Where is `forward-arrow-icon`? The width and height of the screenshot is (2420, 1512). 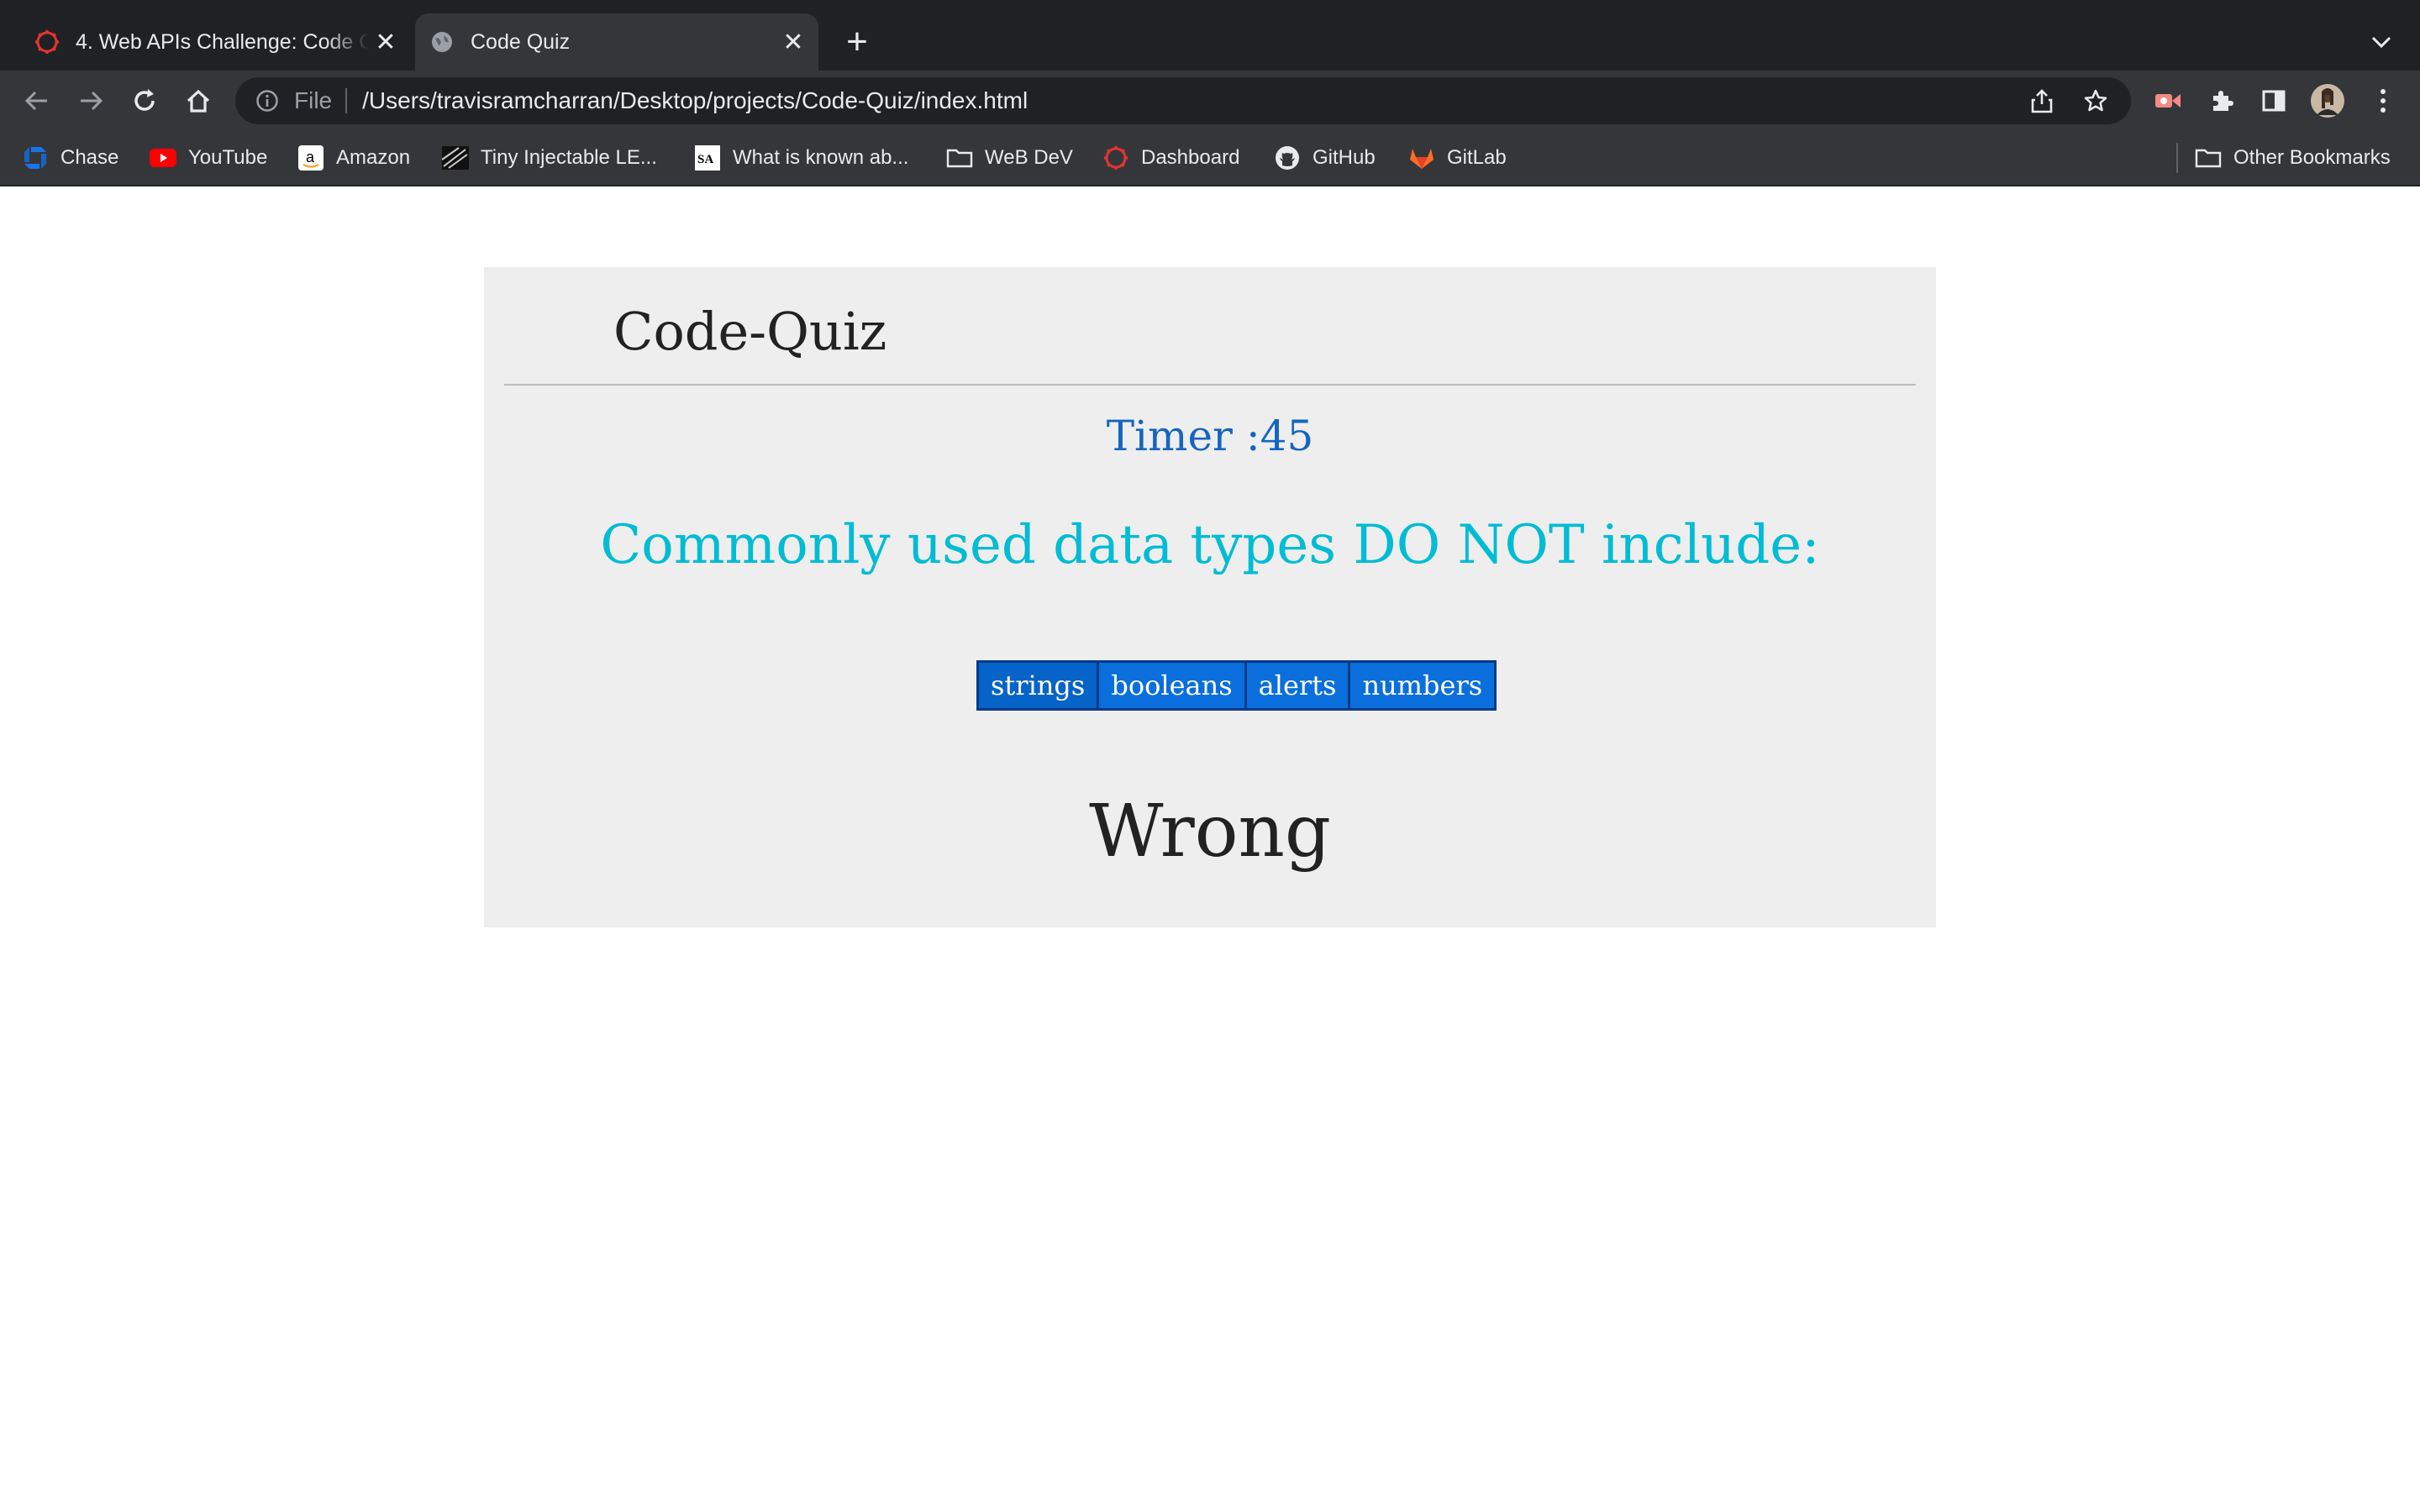
forward-arrow-icon is located at coordinates (90, 100).